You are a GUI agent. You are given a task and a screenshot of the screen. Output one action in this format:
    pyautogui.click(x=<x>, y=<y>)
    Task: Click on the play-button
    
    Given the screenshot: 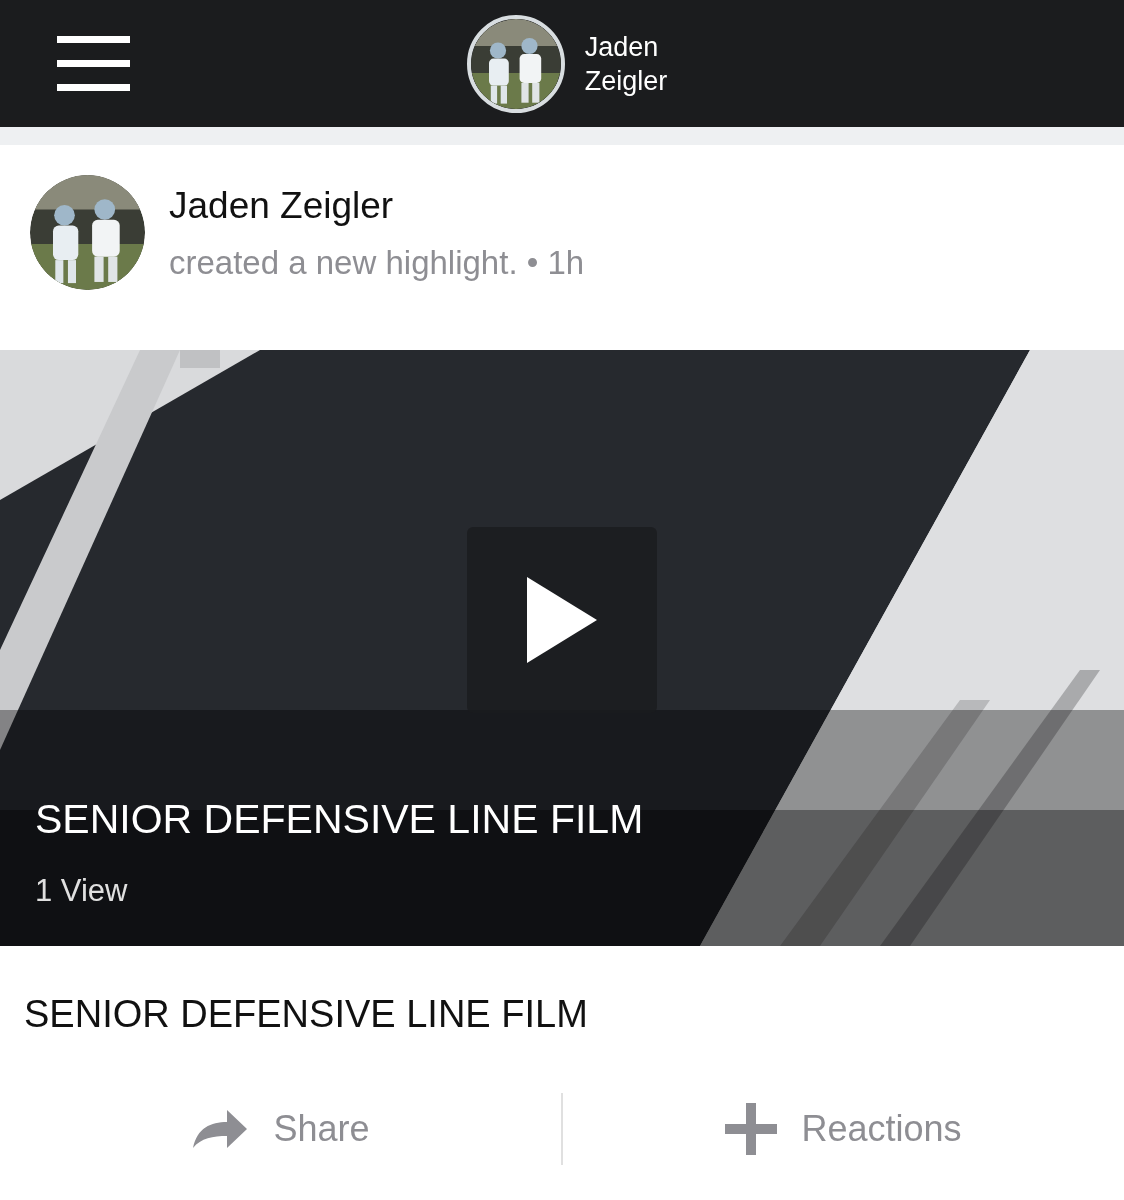 What is the action you would take?
    pyautogui.click(x=562, y=620)
    